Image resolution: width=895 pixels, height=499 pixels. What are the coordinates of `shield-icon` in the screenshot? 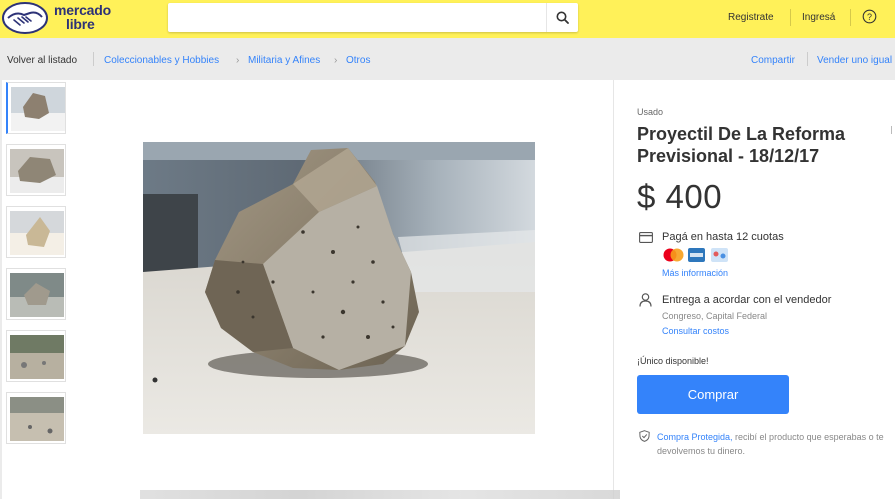 It's located at (644, 436).